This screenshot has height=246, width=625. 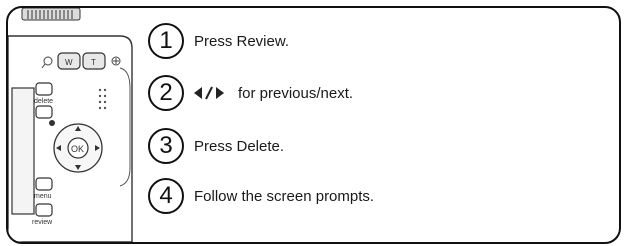 What do you see at coordinates (44, 184) in the screenshot?
I see `menu-button` at bounding box center [44, 184].